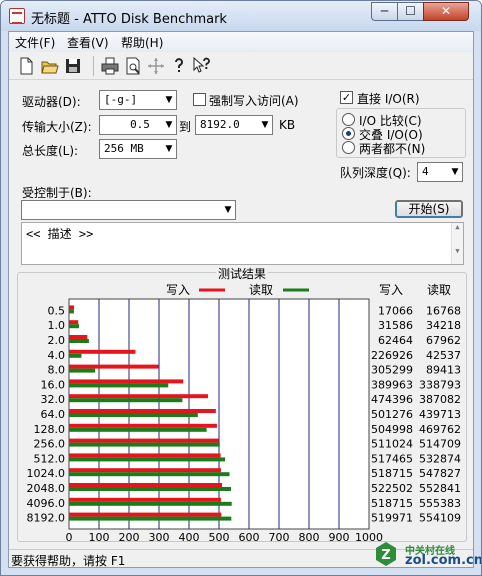  I want to click on direct-io-checkbox: ✓, so click(346, 97).